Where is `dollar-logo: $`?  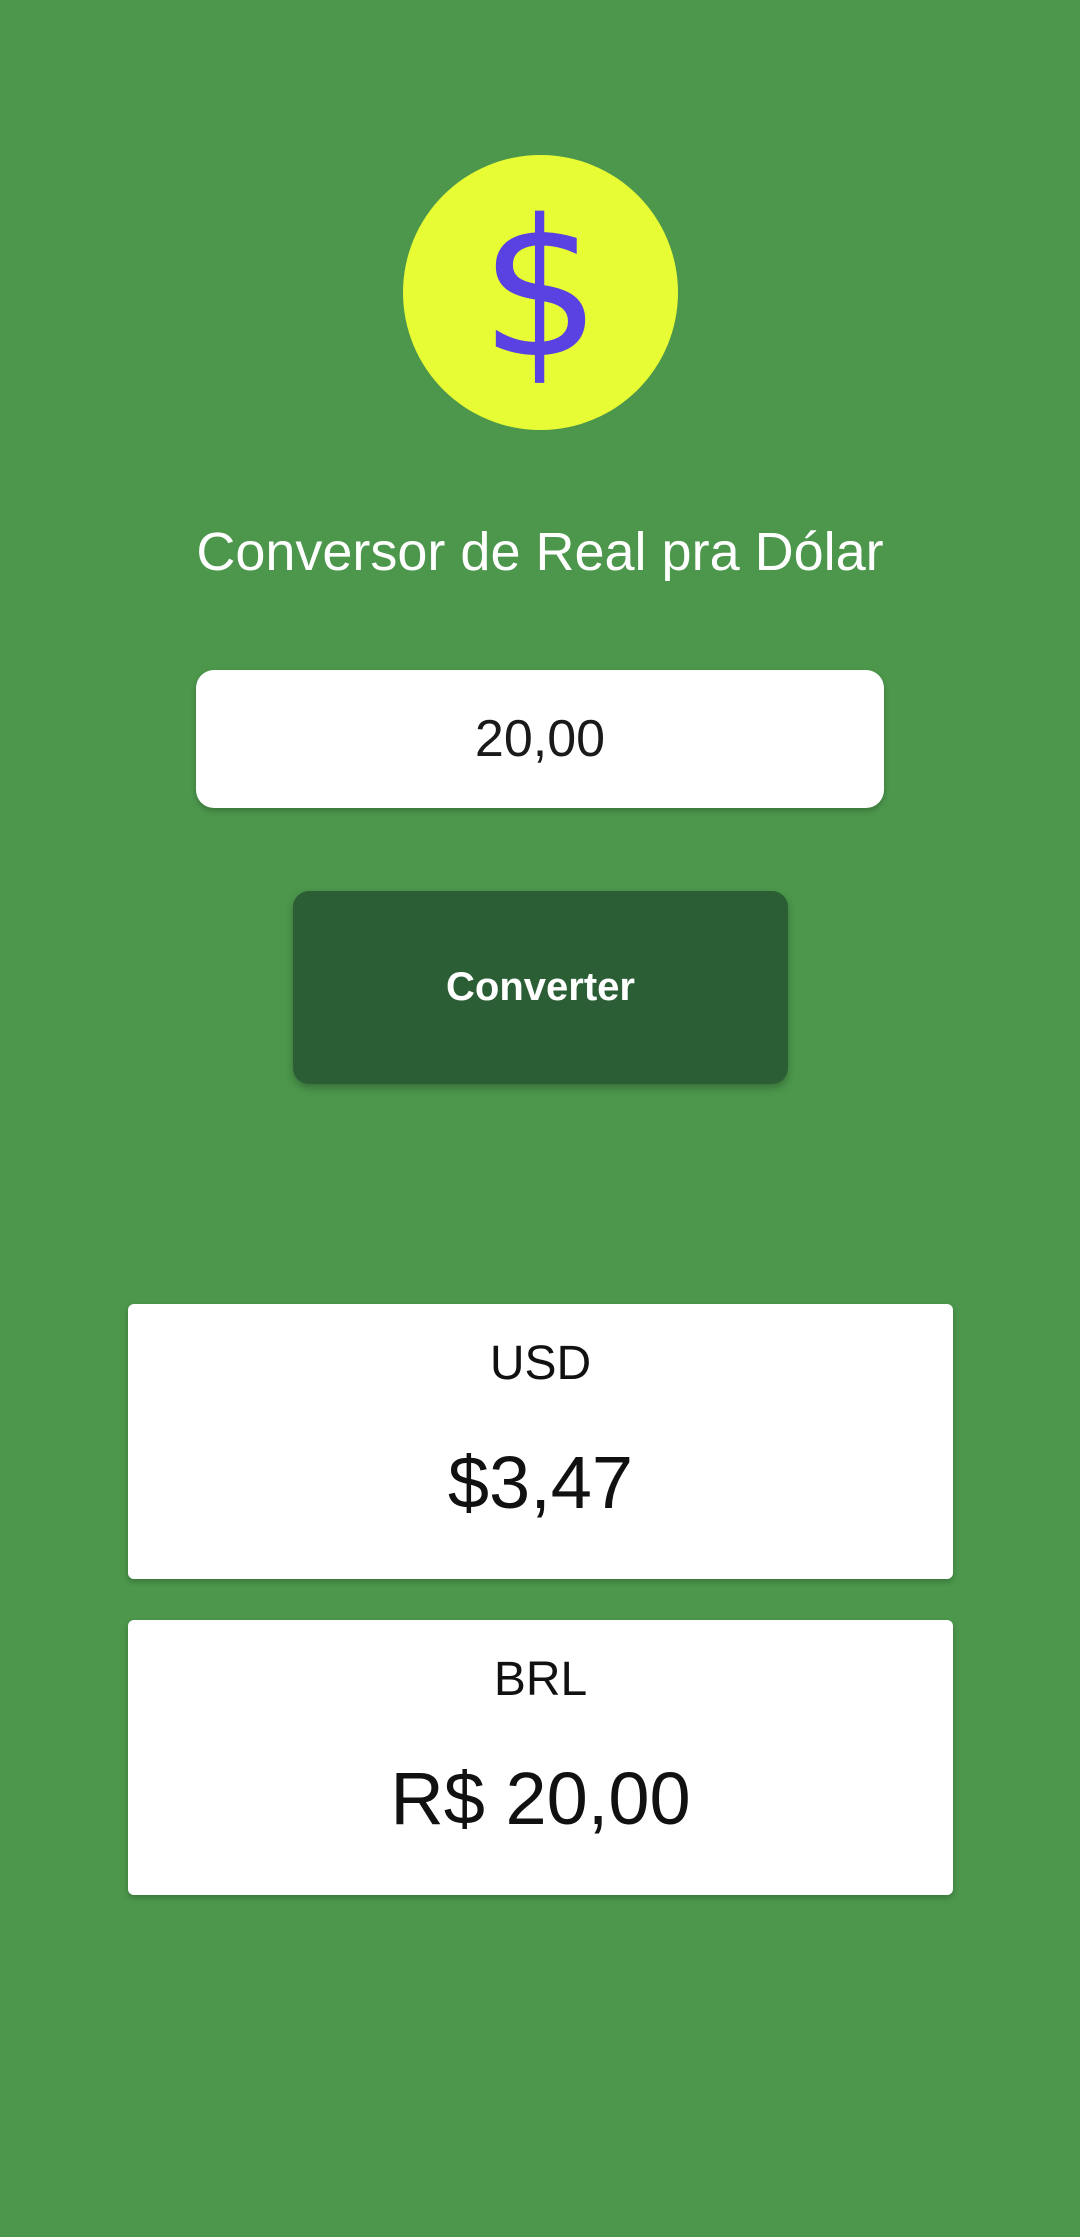
dollar-logo: $ is located at coordinates (540, 292).